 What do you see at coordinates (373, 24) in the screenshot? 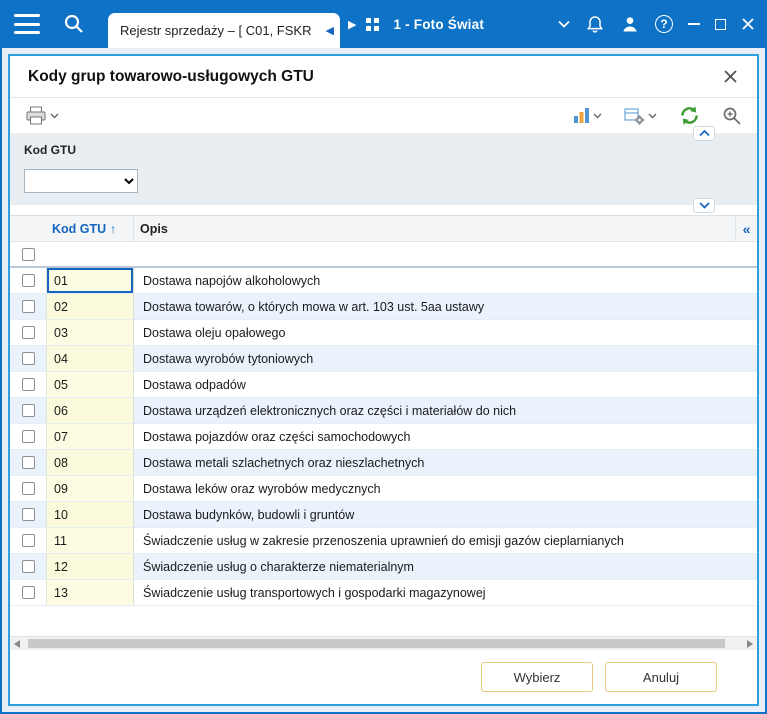
I see `apps-grid-icon` at bounding box center [373, 24].